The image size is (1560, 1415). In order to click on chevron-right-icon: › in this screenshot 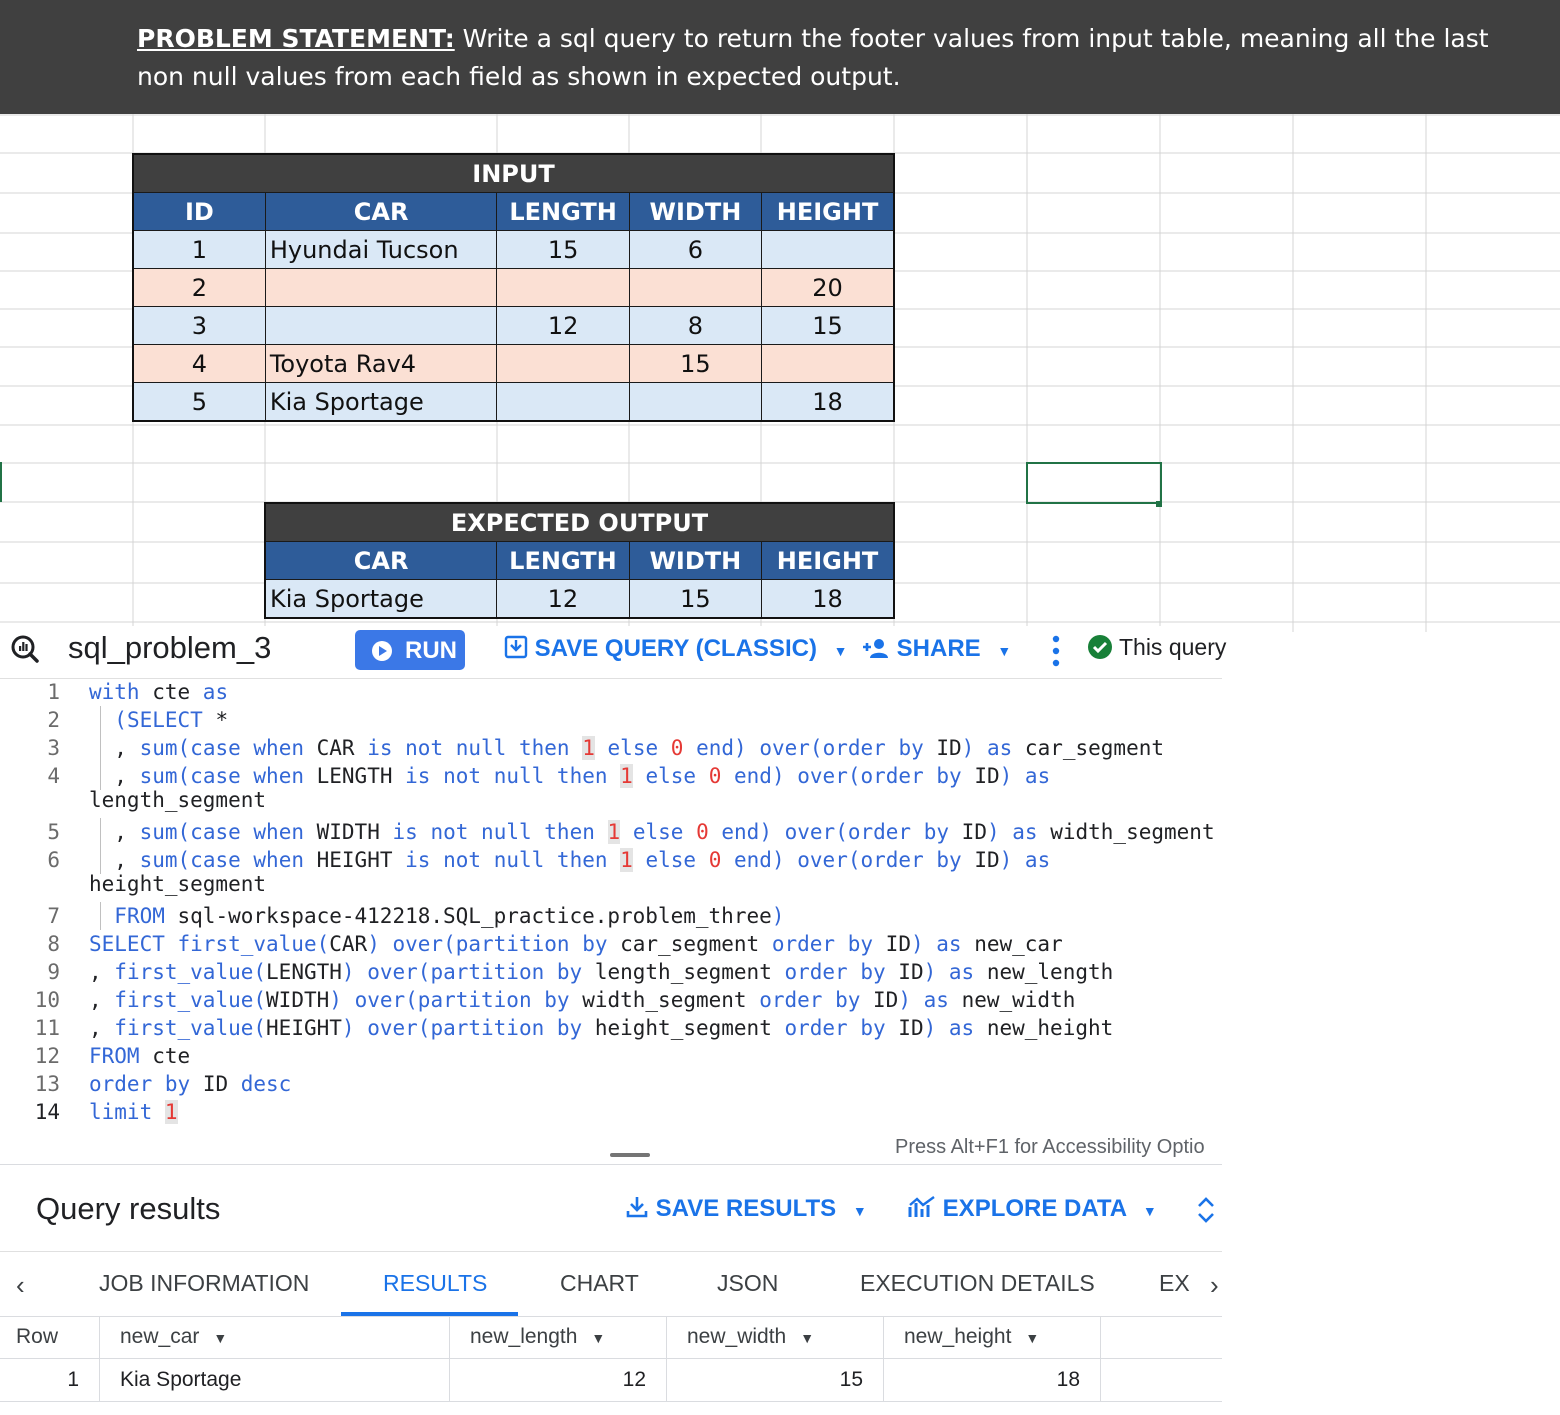, I will do `click(1214, 1285)`.